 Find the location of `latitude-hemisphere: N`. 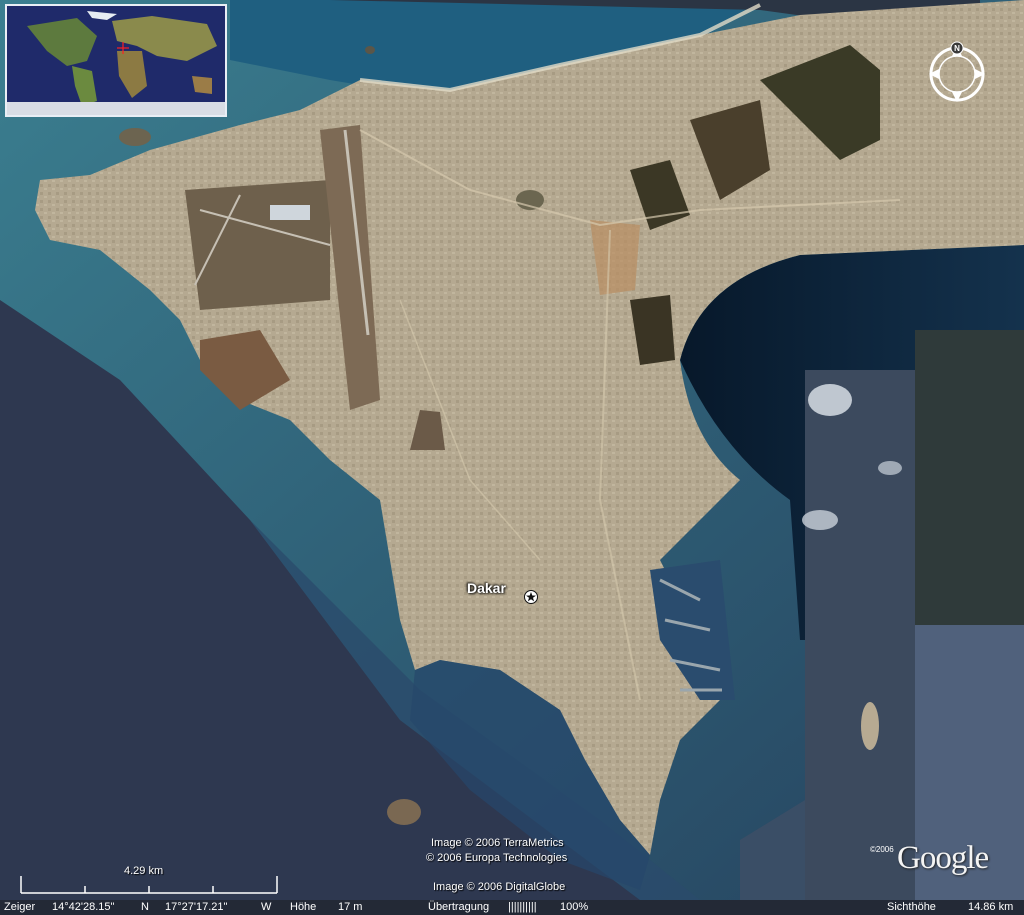

latitude-hemisphere: N is located at coordinates (145, 907).